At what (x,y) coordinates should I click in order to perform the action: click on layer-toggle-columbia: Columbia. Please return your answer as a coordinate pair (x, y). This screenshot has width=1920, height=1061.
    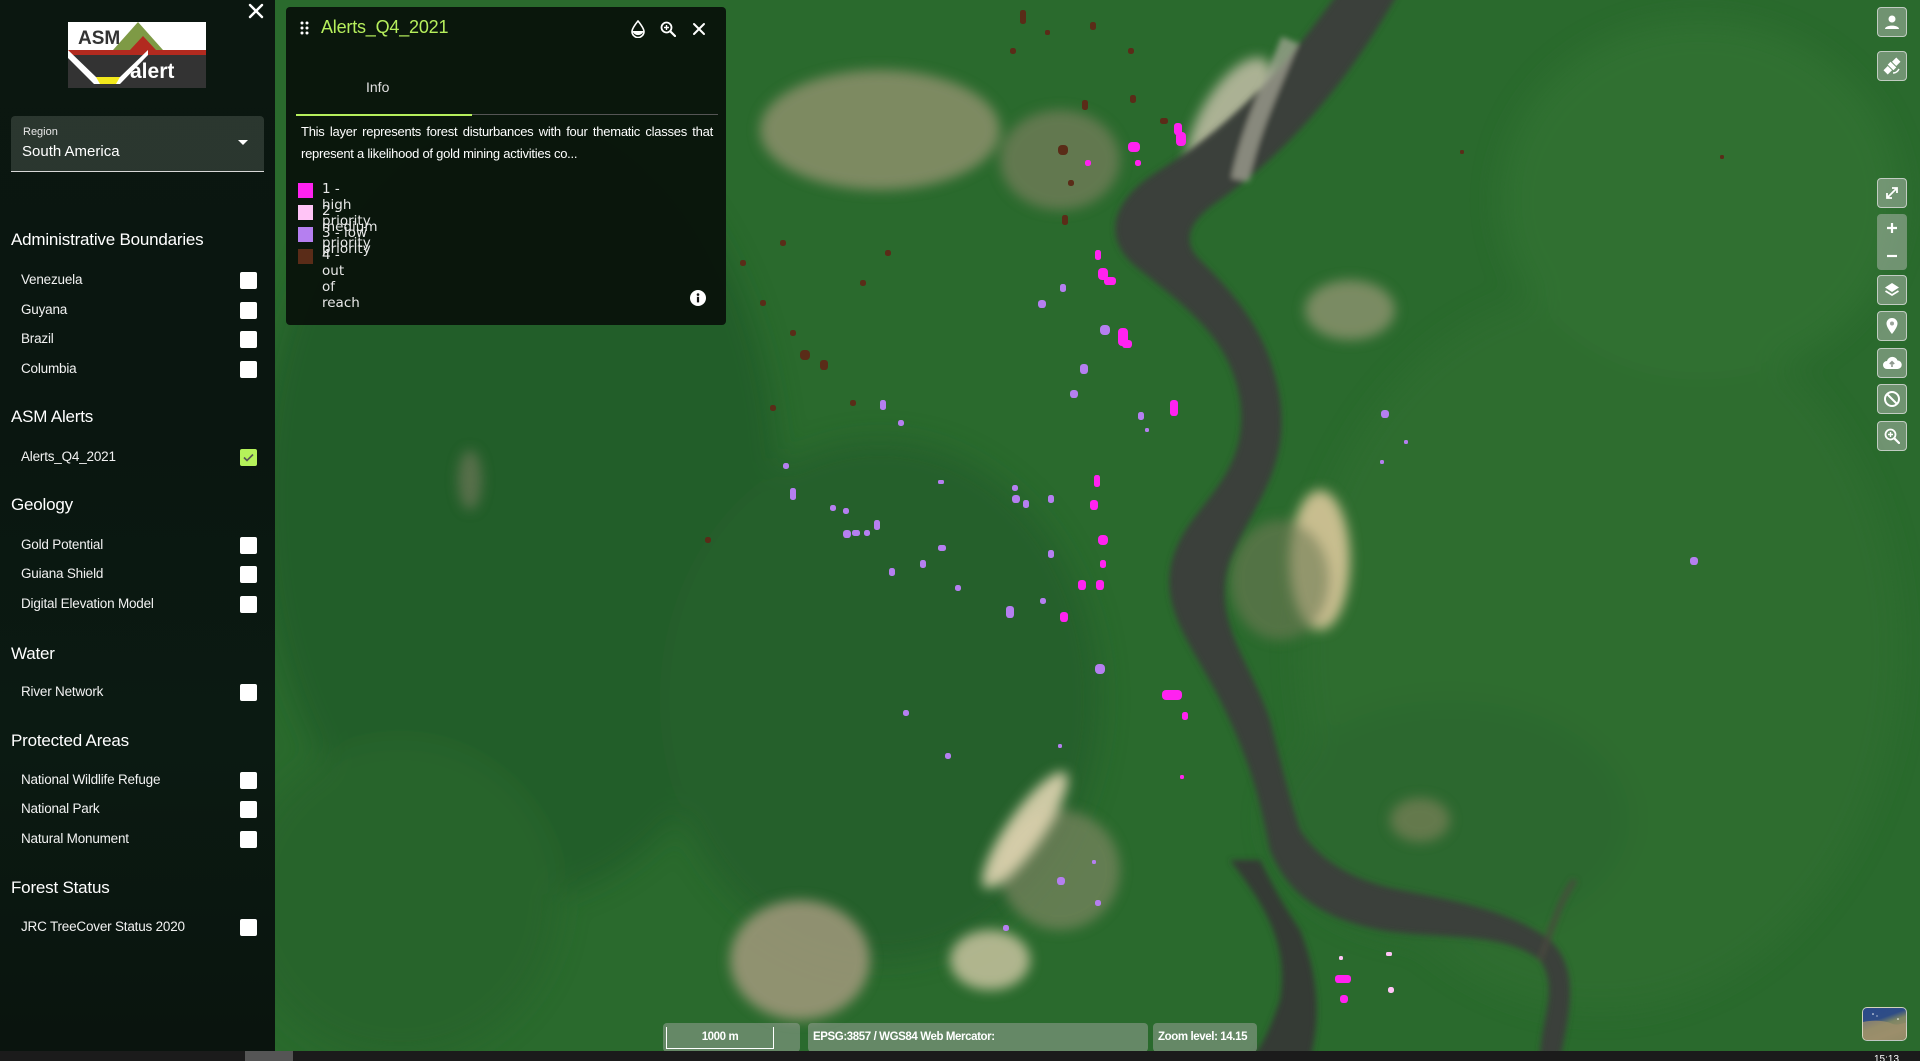
    Looking at the image, I should click on (137, 370).